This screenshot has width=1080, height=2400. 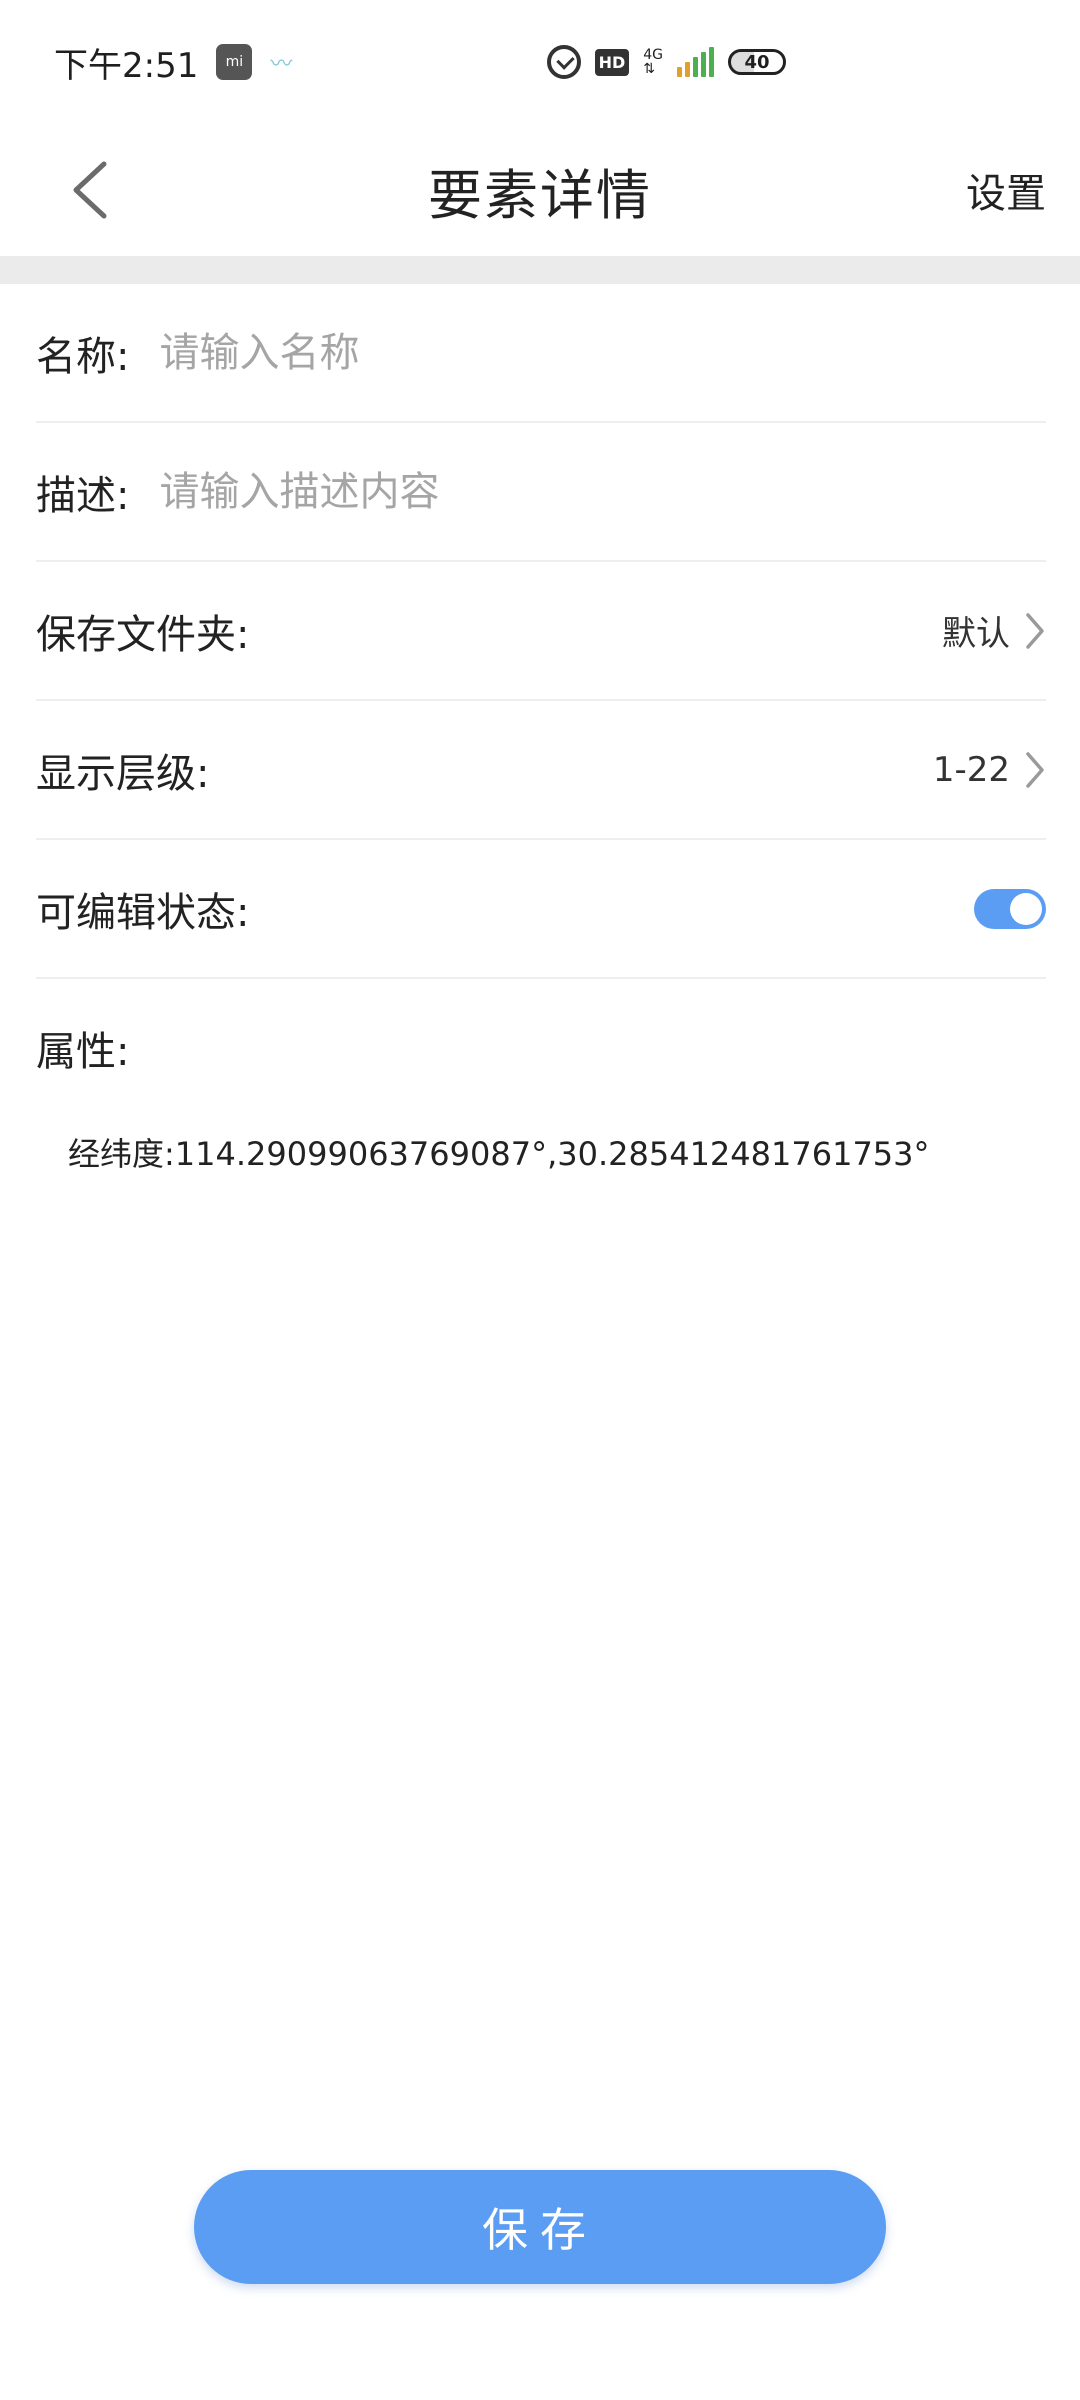 I want to click on mi-app-icon: mi, so click(x=234, y=62).